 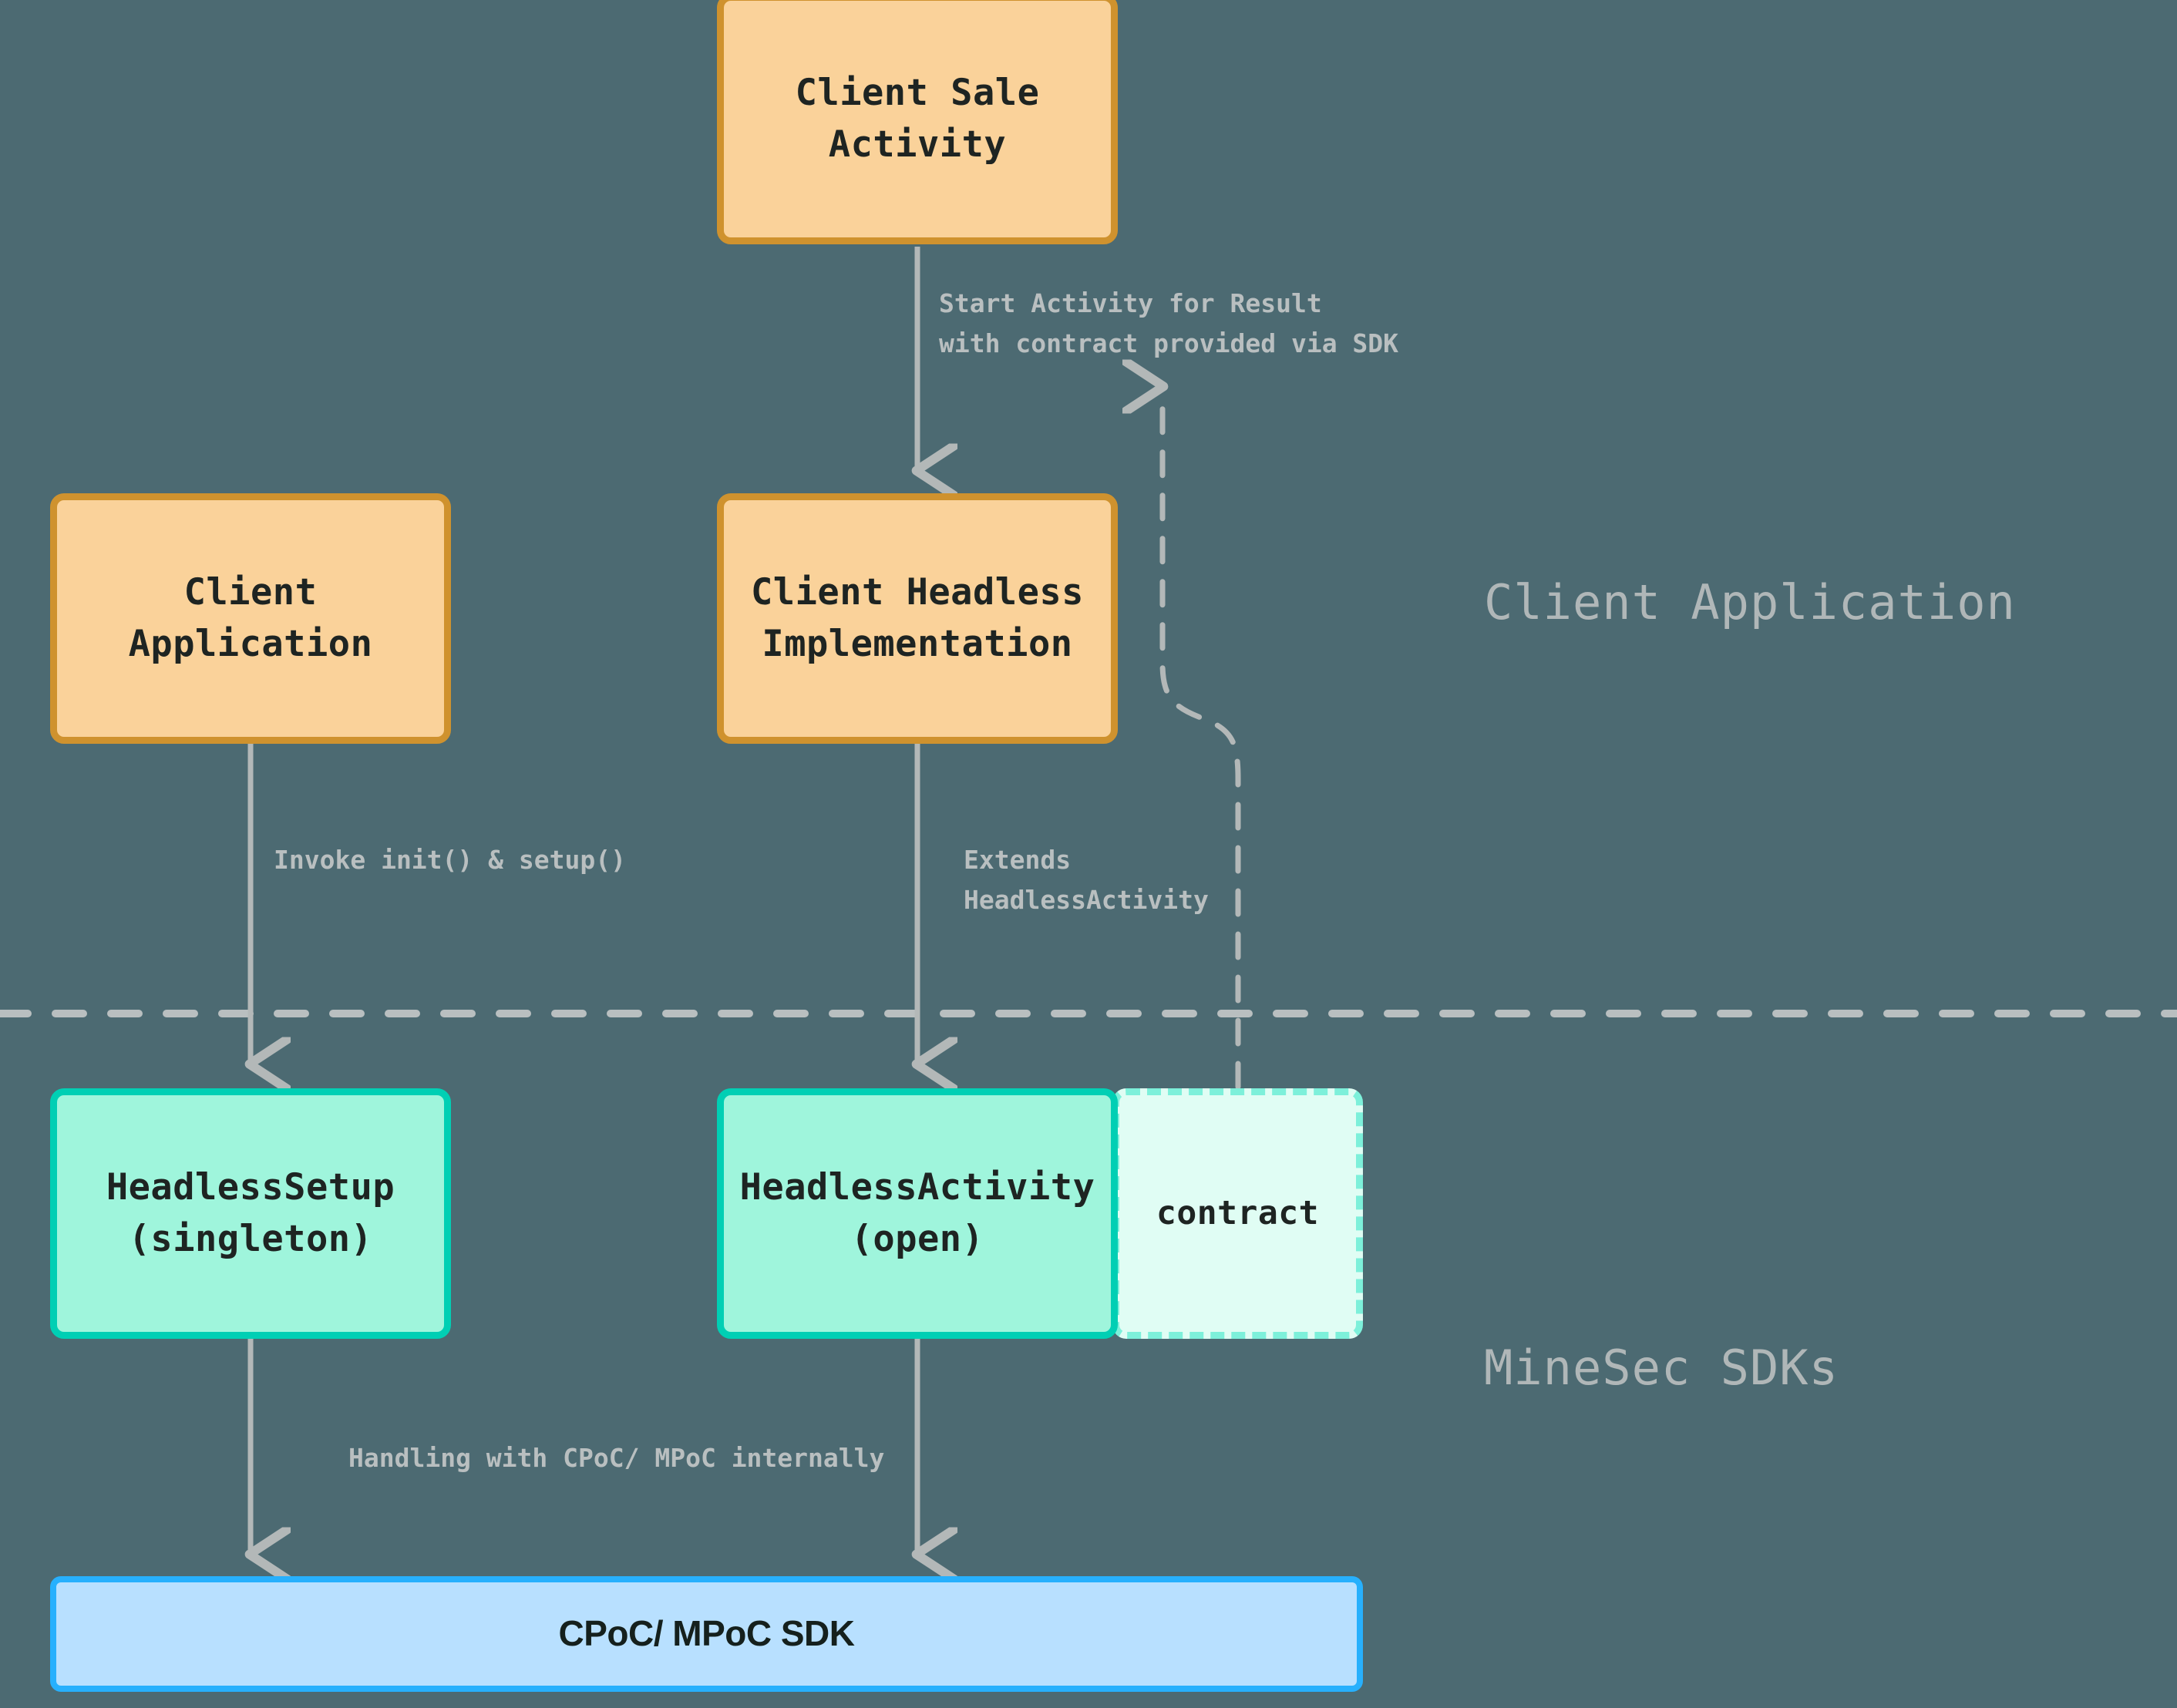 I want to click on node-client-headless-implementation: Client Headless Implementation, so click(x=917, y=618).